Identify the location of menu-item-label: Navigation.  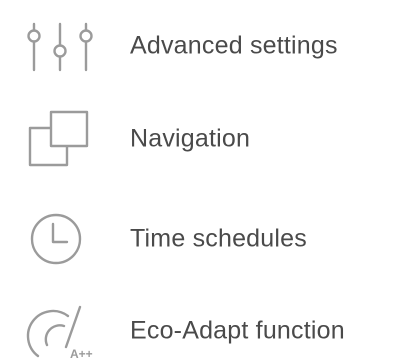
(190, 138).